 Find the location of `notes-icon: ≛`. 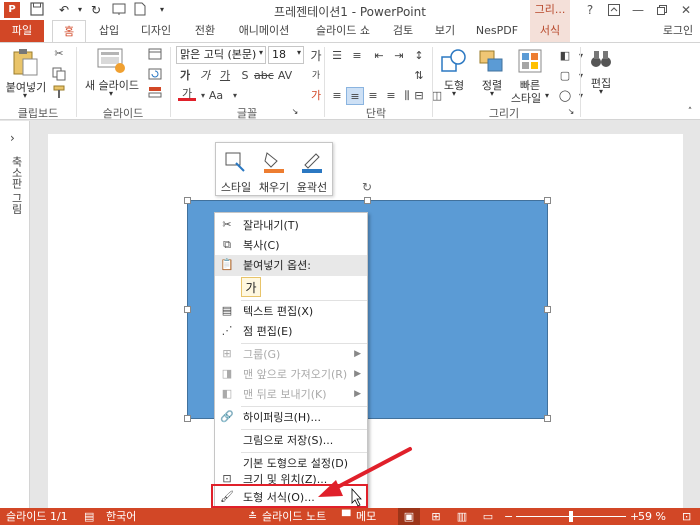

notes-icon: ≛ is located at coordinates (252, 516).